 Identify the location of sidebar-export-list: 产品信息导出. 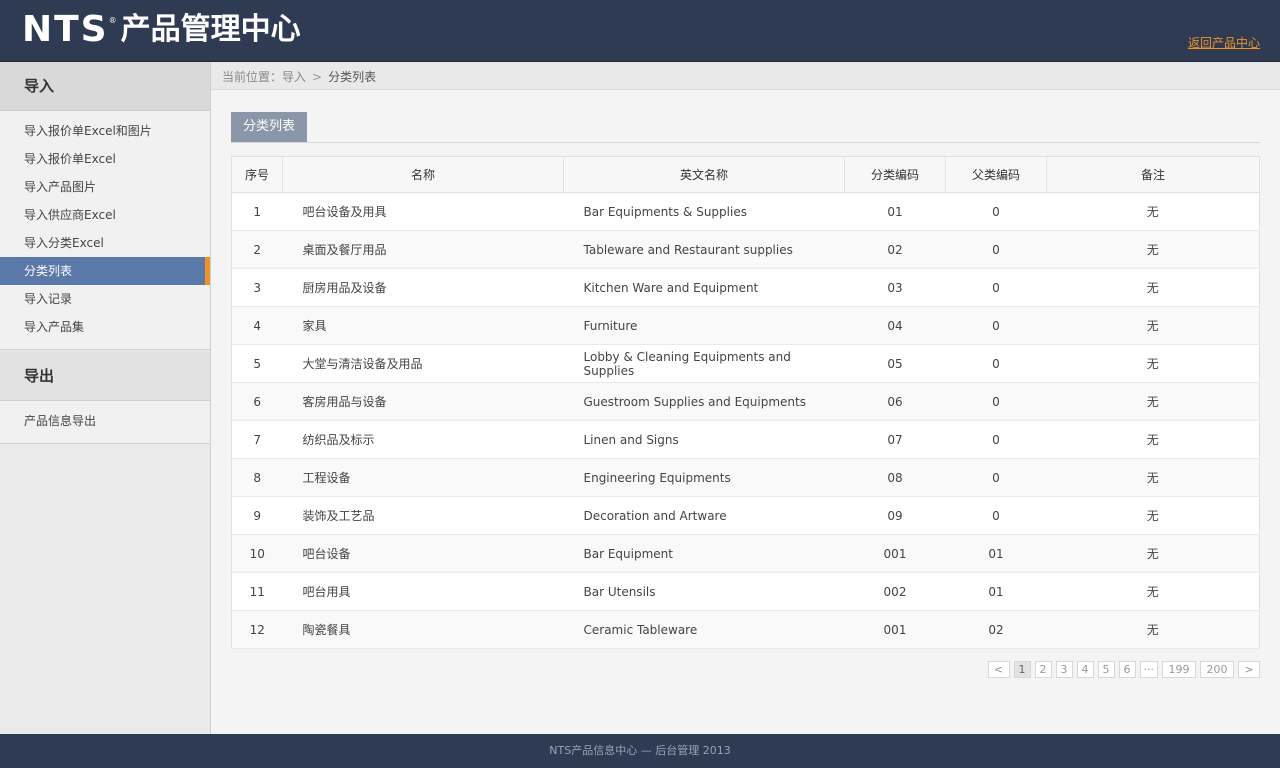
(105, 422).